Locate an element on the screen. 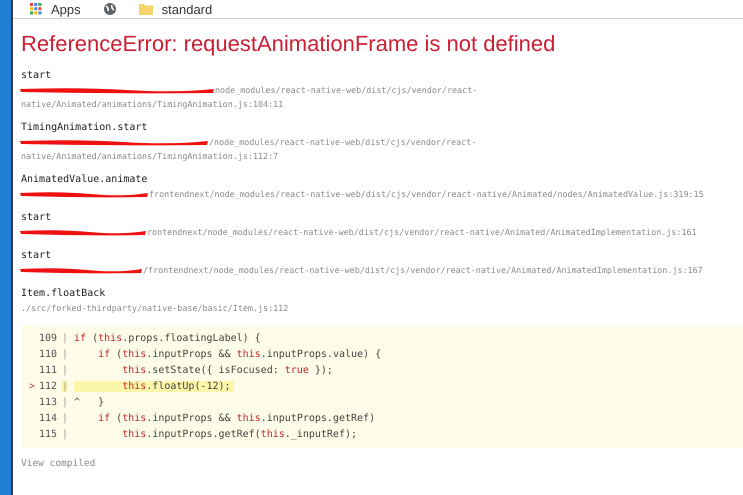 The height and width of the screenshot is (495, 743). file-path: native/Animated/animations/TimingAnimation.js:112:7 is located at coordinates (149, 156).